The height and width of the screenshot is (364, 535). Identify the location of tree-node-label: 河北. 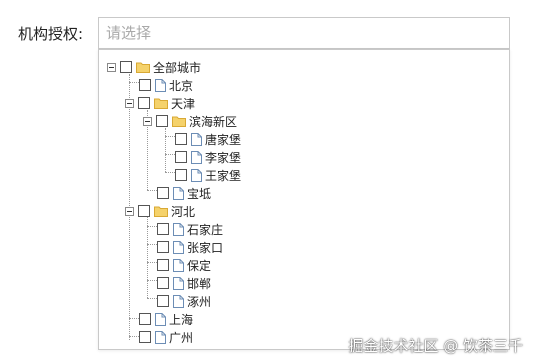
(183, 211).